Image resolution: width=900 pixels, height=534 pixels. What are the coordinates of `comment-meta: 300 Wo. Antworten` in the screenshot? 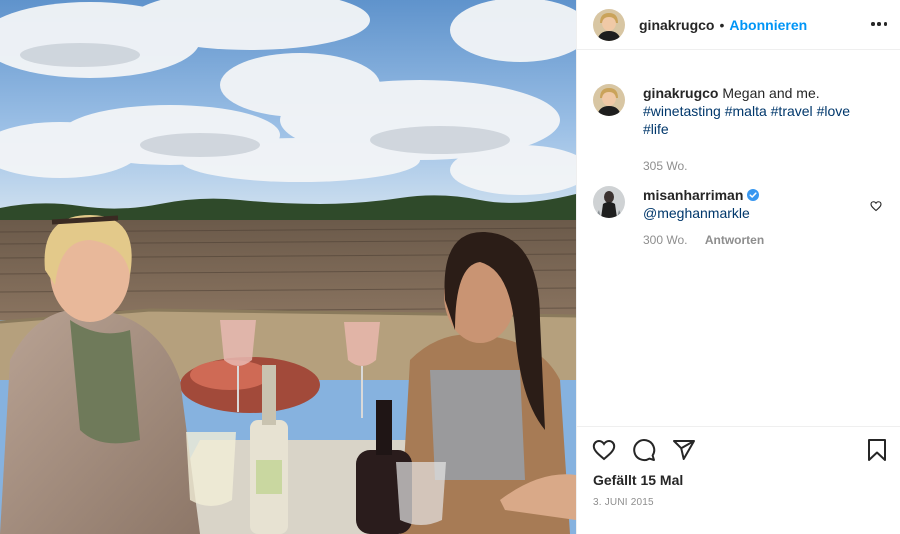 It's located at (754, 240).